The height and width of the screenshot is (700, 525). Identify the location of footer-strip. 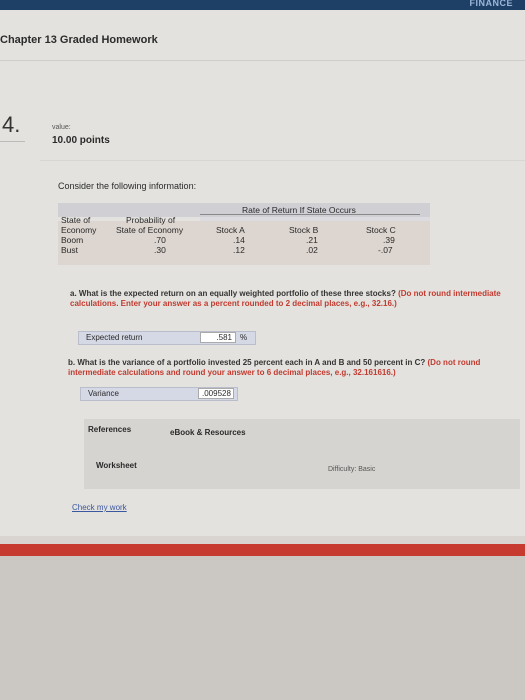
(262, 540).